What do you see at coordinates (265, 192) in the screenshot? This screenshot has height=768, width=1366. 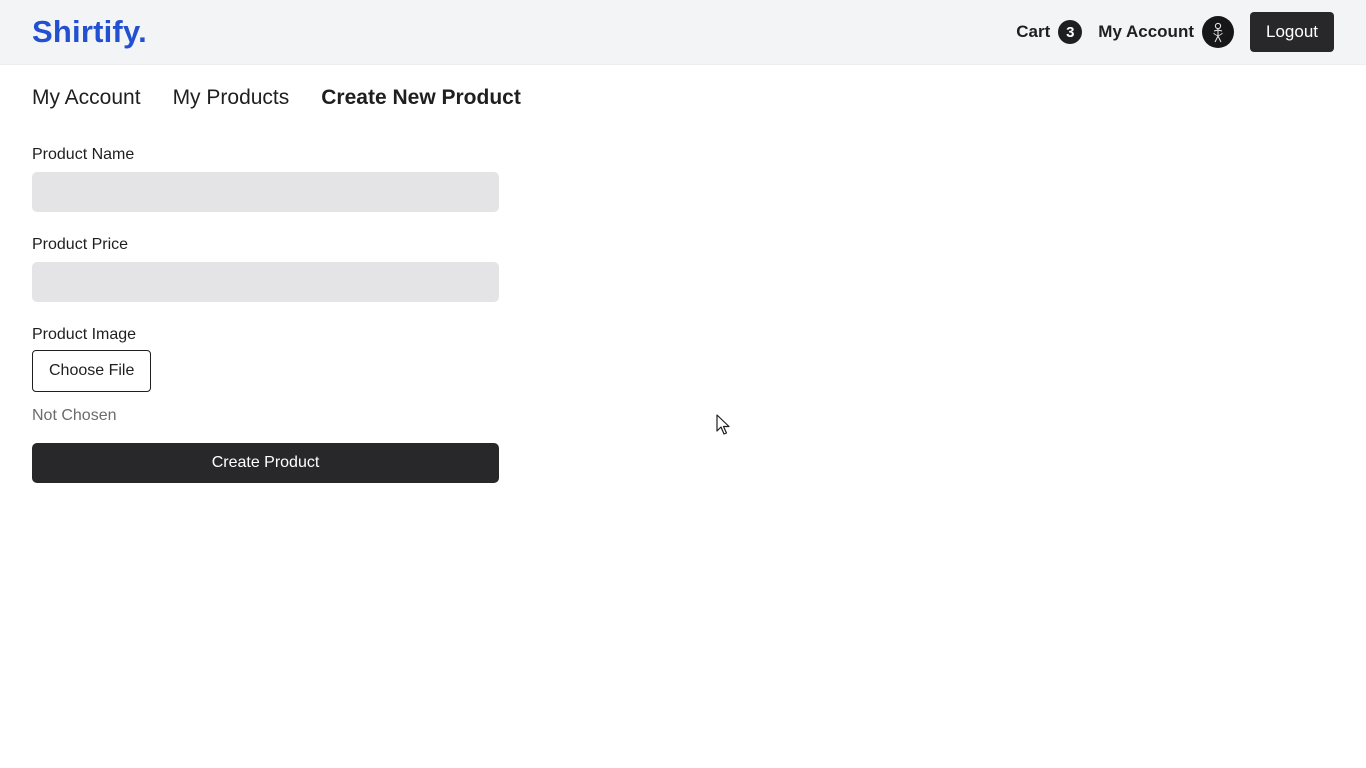 I see `product-name-input` at bounding box center [265, 192].